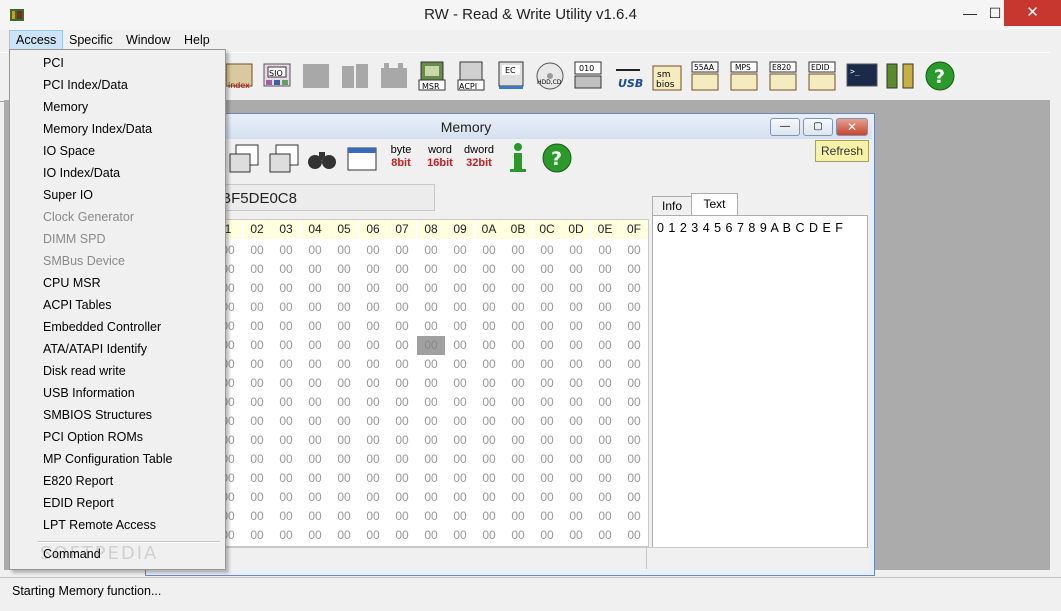 This screenshot has height=611, width=1061. Describe the element at coordinates (102, 327) in the screenshot. I see `menu-item-embedded-controller: Embedded Controller` at that location.